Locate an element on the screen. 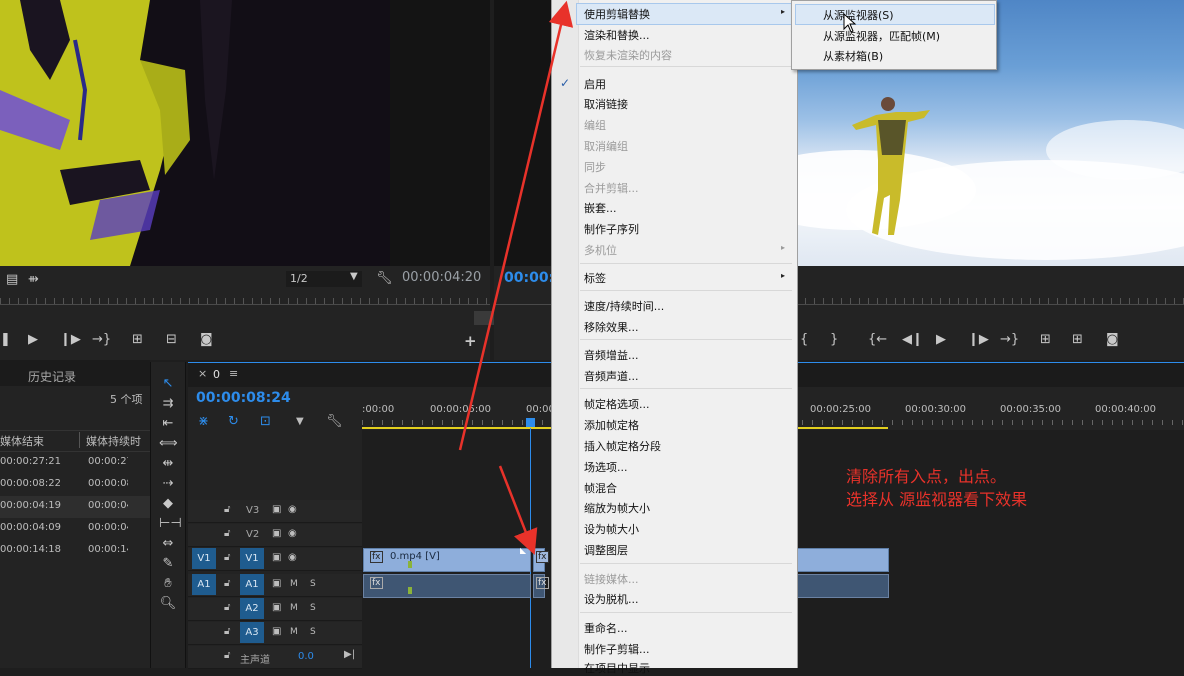  source-patch-a1: A1 is located at coordinates (204, 584).